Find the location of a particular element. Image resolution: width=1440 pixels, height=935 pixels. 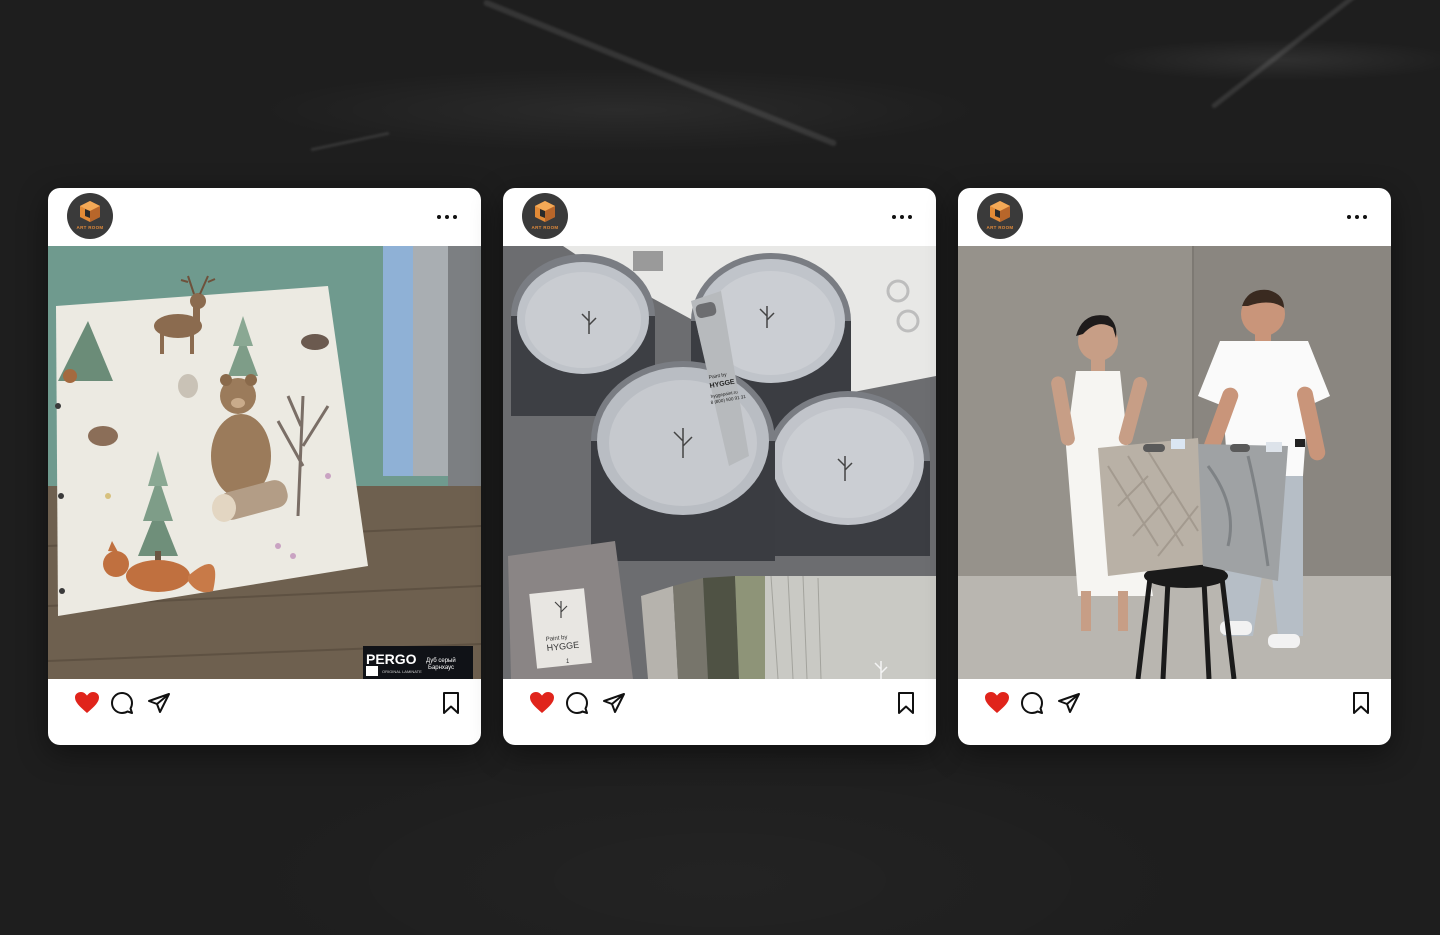

post-photo is located at coordinates (1174, 462).